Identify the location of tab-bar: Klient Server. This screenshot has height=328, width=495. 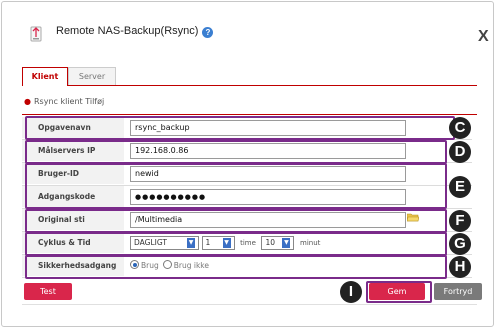
(249, 76).